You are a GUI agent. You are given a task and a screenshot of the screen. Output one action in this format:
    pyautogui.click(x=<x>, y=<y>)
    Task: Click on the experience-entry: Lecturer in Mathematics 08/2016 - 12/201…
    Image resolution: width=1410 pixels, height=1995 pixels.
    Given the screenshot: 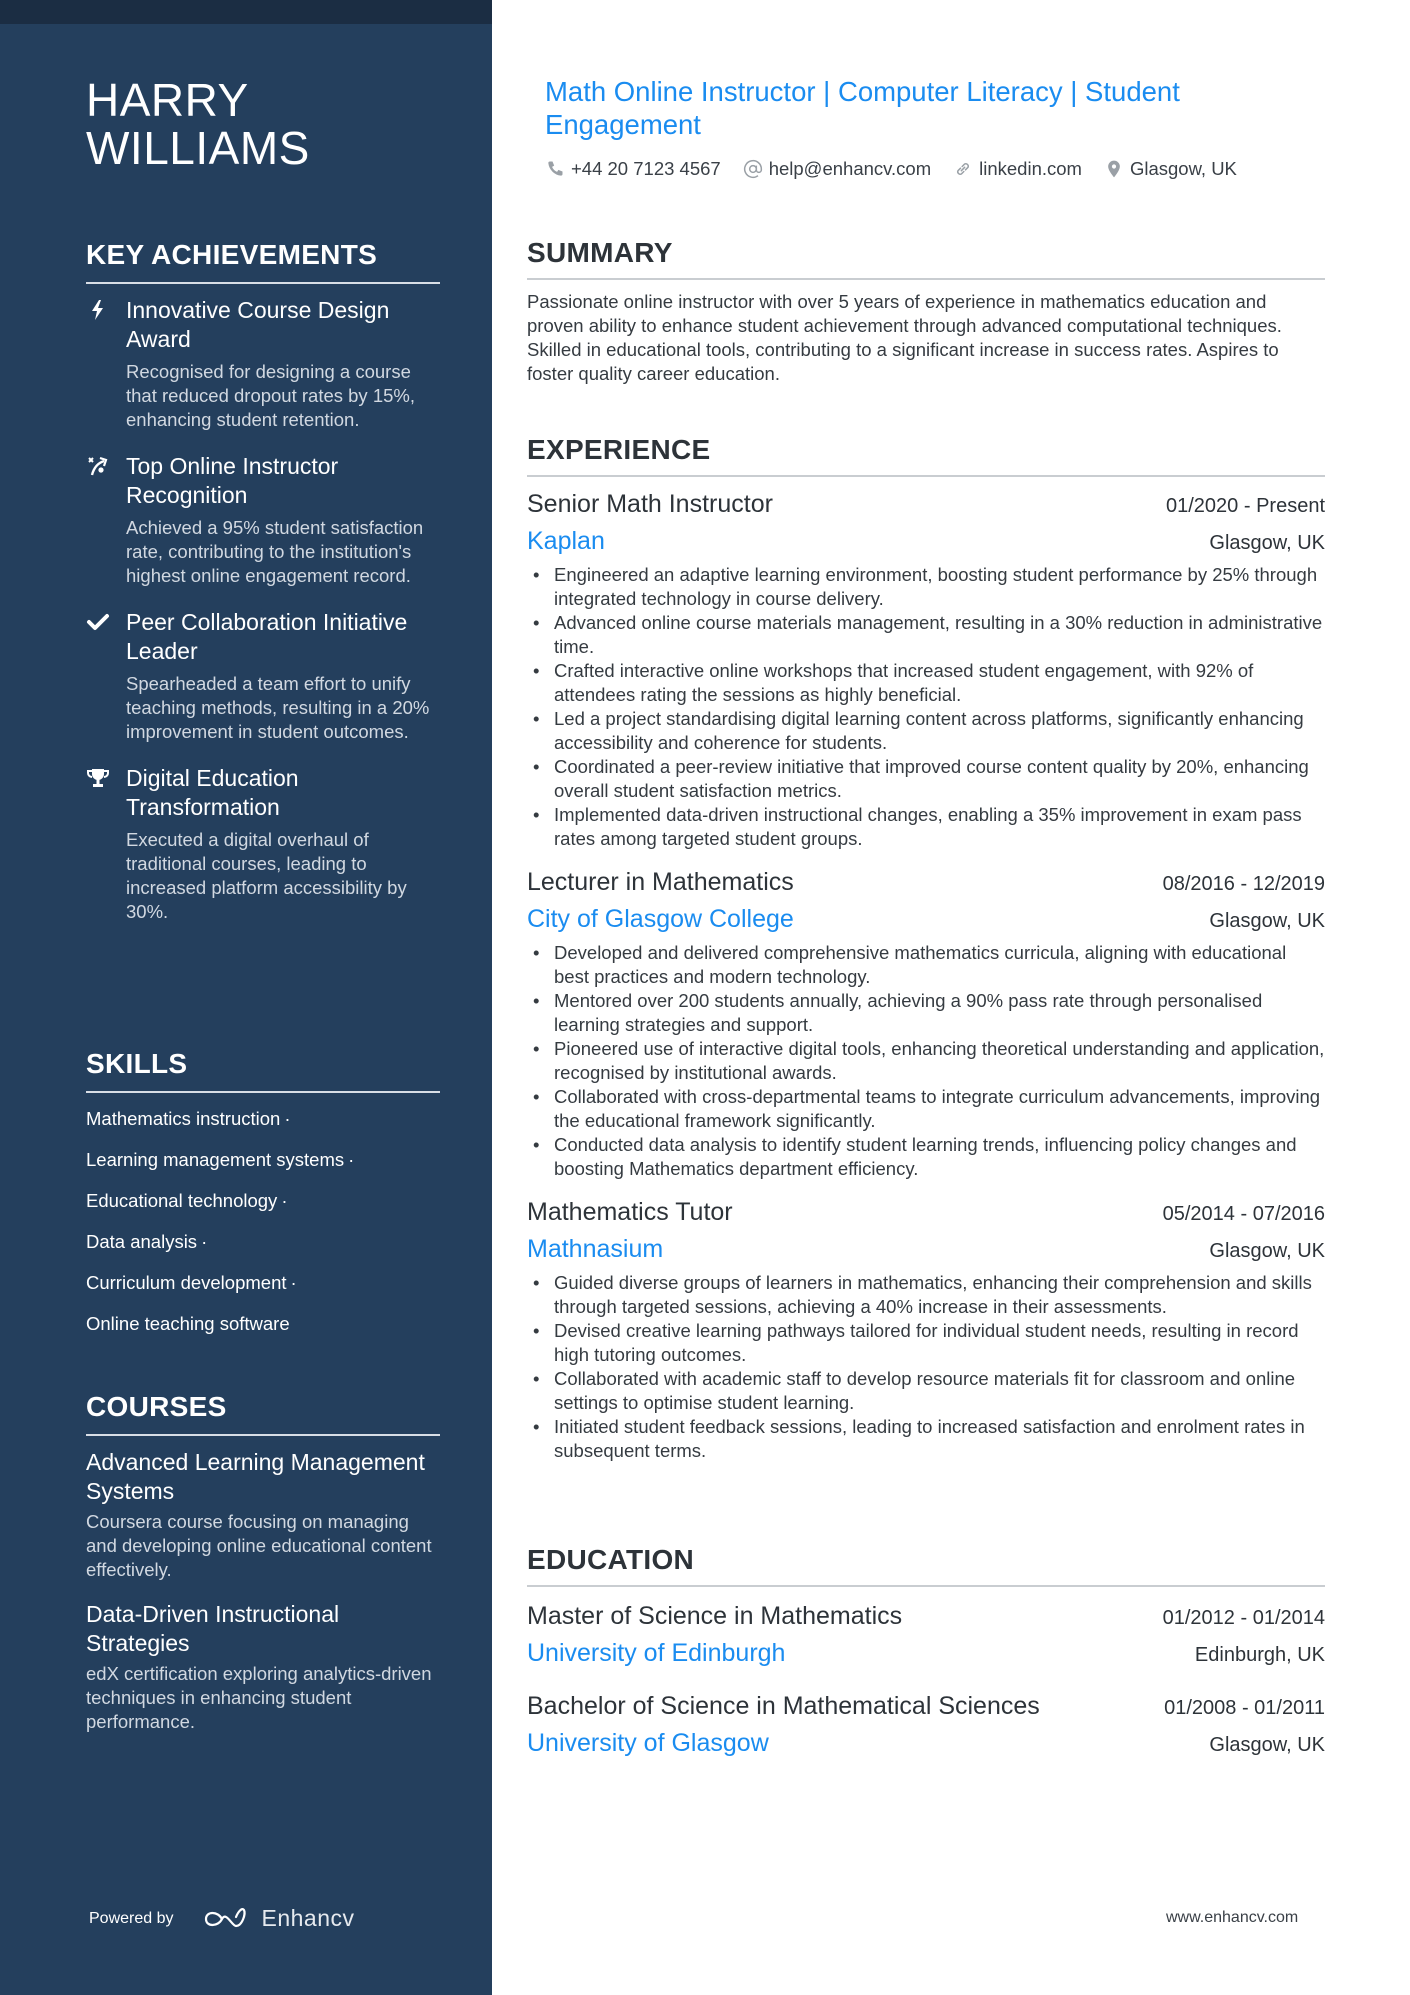 What is the action you would take?
    pyautogui.click(x=926, y=1023)
    